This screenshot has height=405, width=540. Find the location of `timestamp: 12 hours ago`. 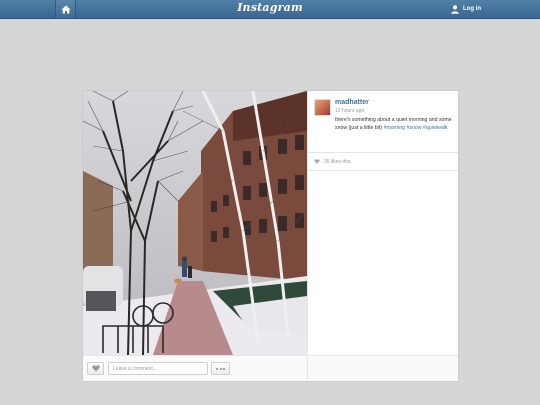

timestamp: 12 hours ago is located at coordinates (350, 111).